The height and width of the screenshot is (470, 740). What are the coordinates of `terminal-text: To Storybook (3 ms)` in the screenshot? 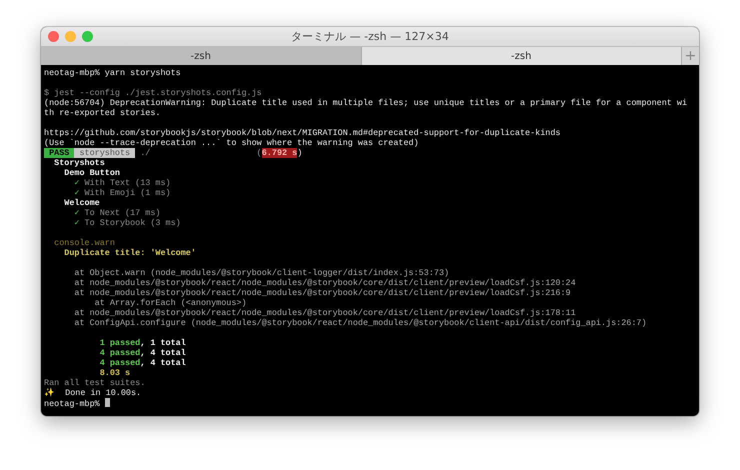 It's located at (132, 223).